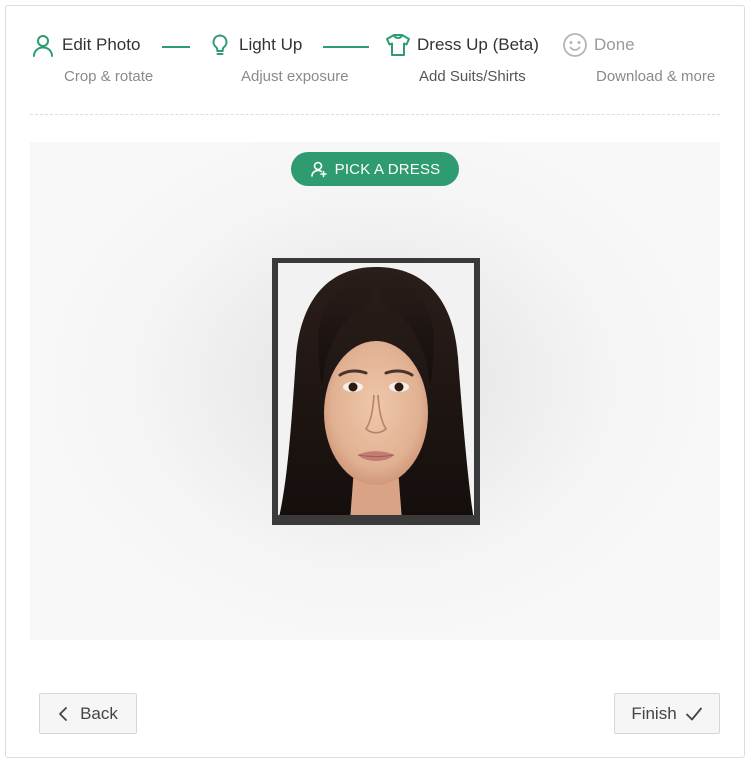  What do you see at coordinates (319, 169) in the screenshot?
I see `user-add-icon` at bounding box center [319, 169].